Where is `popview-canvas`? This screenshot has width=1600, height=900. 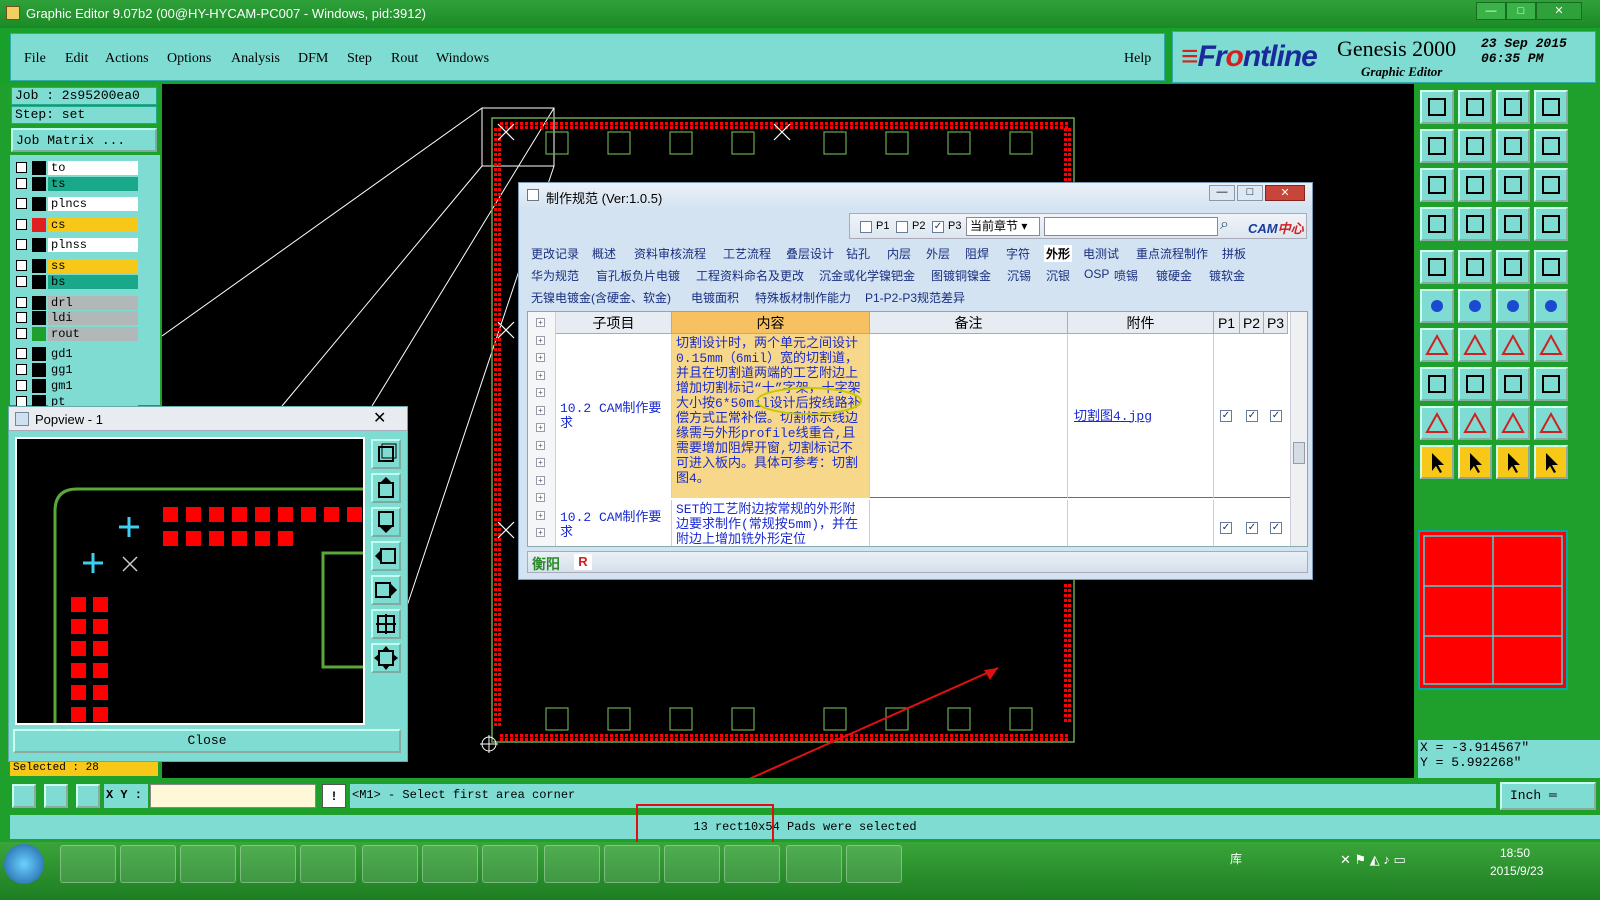 popview-canvas is located at coordinates (190, 581).